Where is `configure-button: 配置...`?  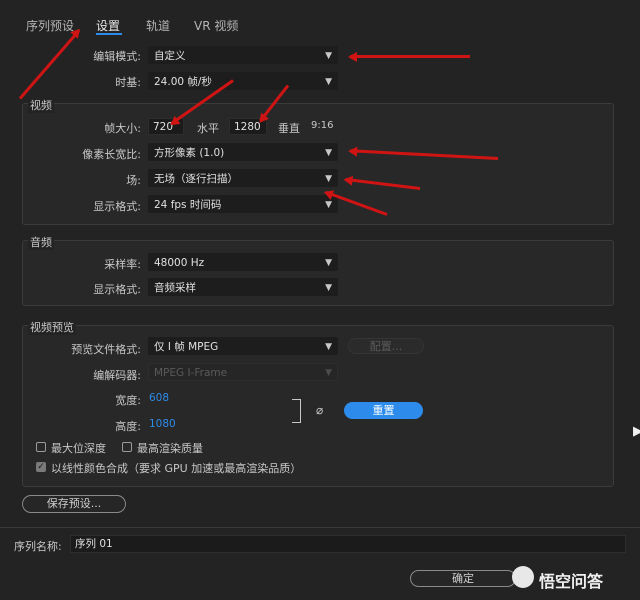 configure-button: 配置... is located at coordinates (386, 346).